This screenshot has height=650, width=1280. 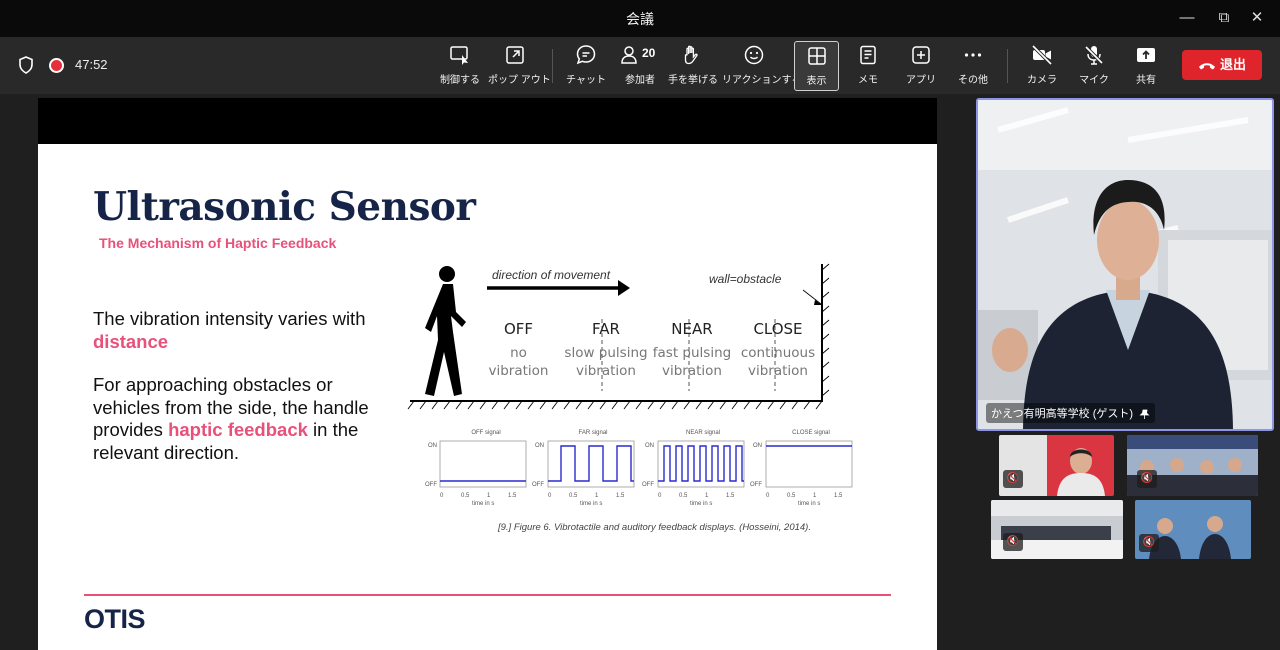 What do you see at coordinates (1042, 66) in the screenshot?
I see `camera-button: カメラ` at bounding box center [1042, 66].